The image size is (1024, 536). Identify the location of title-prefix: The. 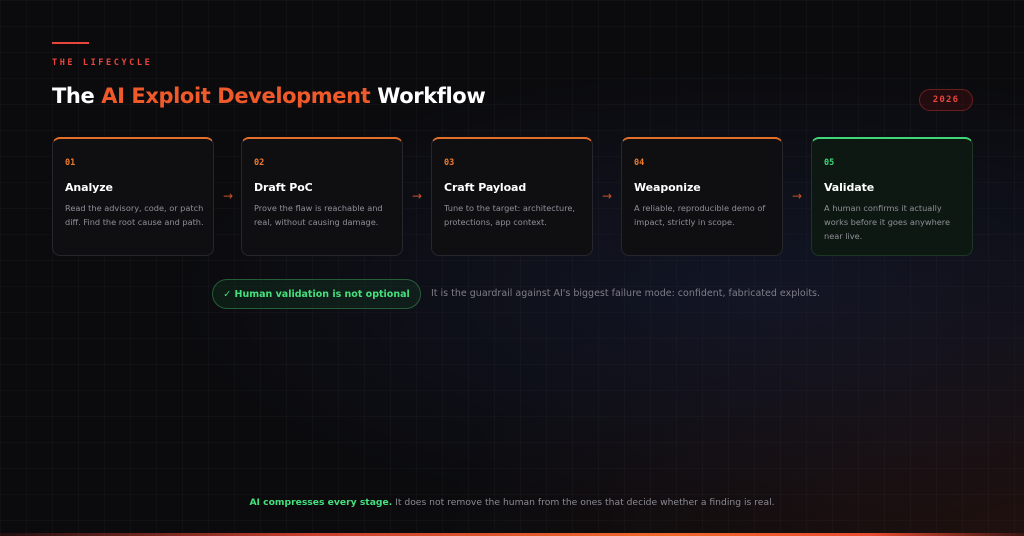
(77, 96).